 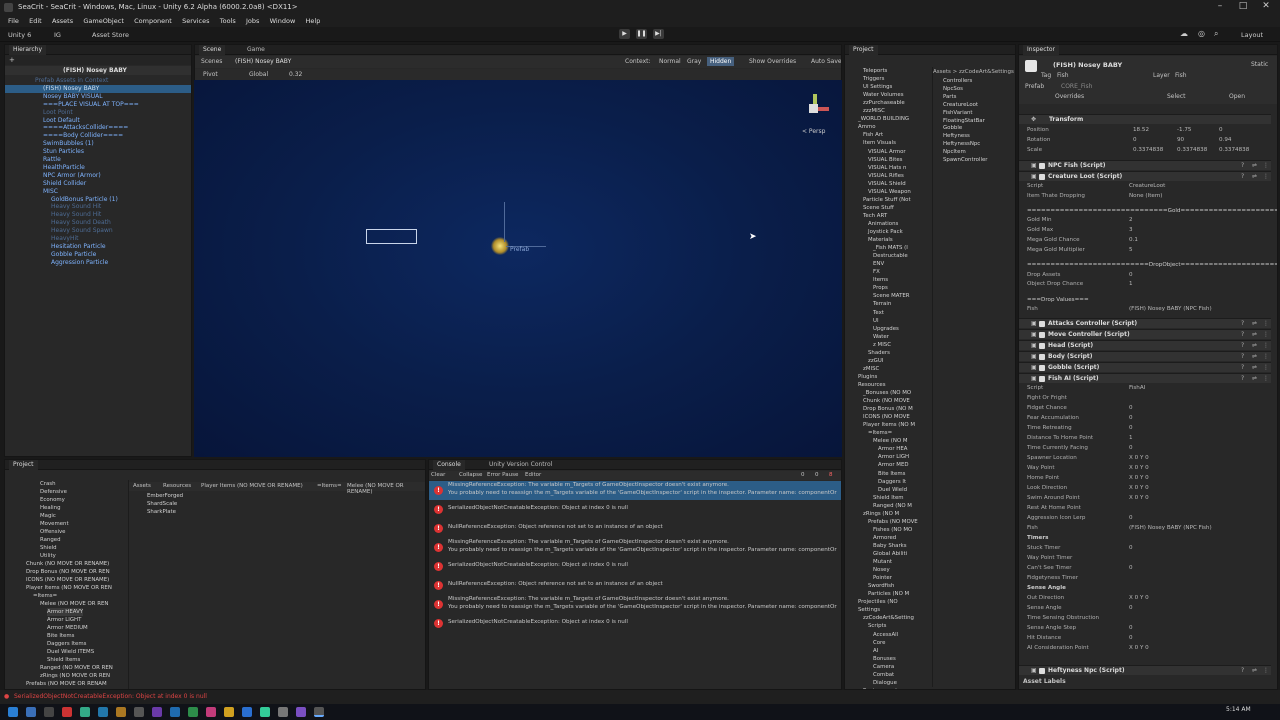 I want to click on project-file-item: NpcItem, so click(x=954, y=152).